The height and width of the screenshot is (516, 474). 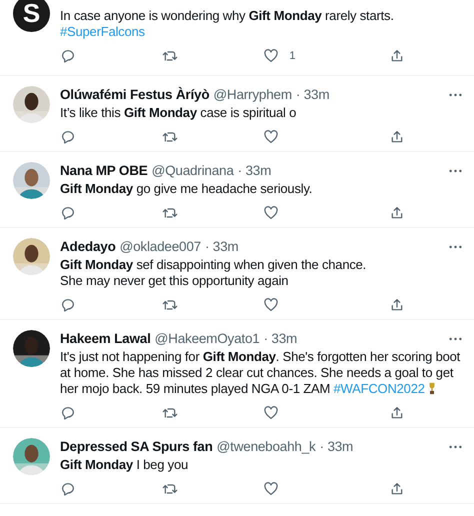 What do you see at coordinates (193, 171) in the screenshot?
I see `user-handle: @Quadrinana` at bounding box center [193, 171].